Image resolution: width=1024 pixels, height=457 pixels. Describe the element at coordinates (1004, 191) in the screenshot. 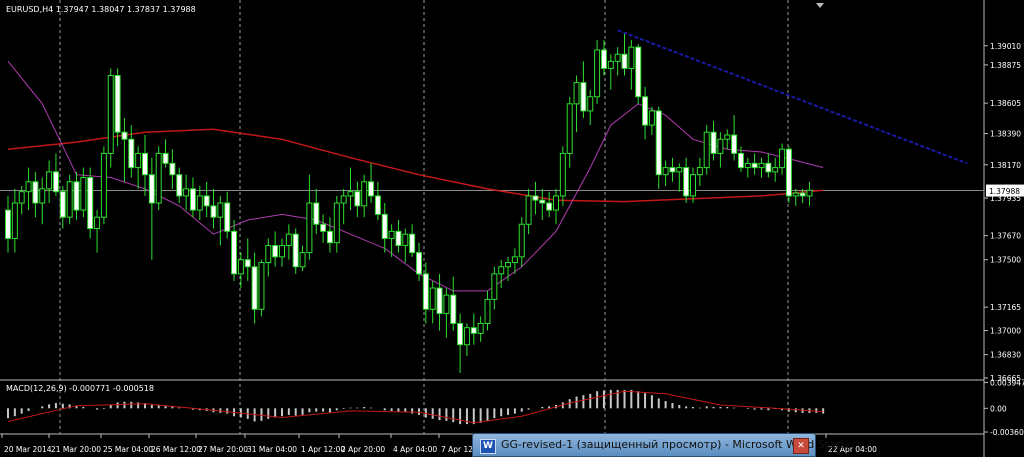

I see `current-price-tag-label: 1.37988` at that location.